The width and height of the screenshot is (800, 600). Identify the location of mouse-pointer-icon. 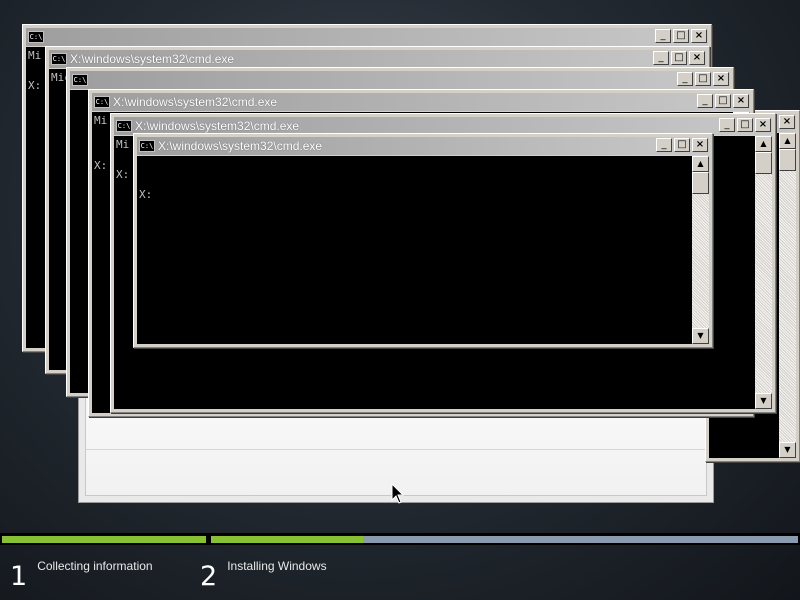
(398, 493).